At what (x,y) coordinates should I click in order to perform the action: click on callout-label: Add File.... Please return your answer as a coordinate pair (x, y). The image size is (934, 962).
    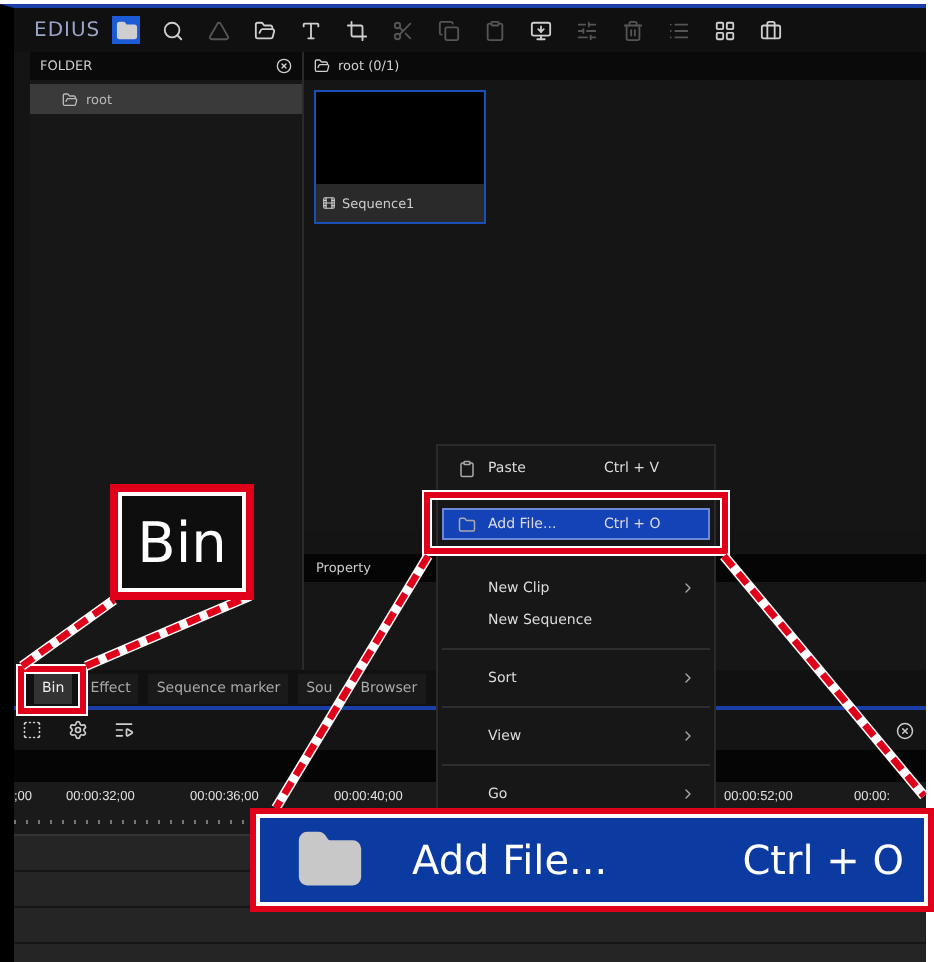
    Looking at the image, I should click on (510, 860).